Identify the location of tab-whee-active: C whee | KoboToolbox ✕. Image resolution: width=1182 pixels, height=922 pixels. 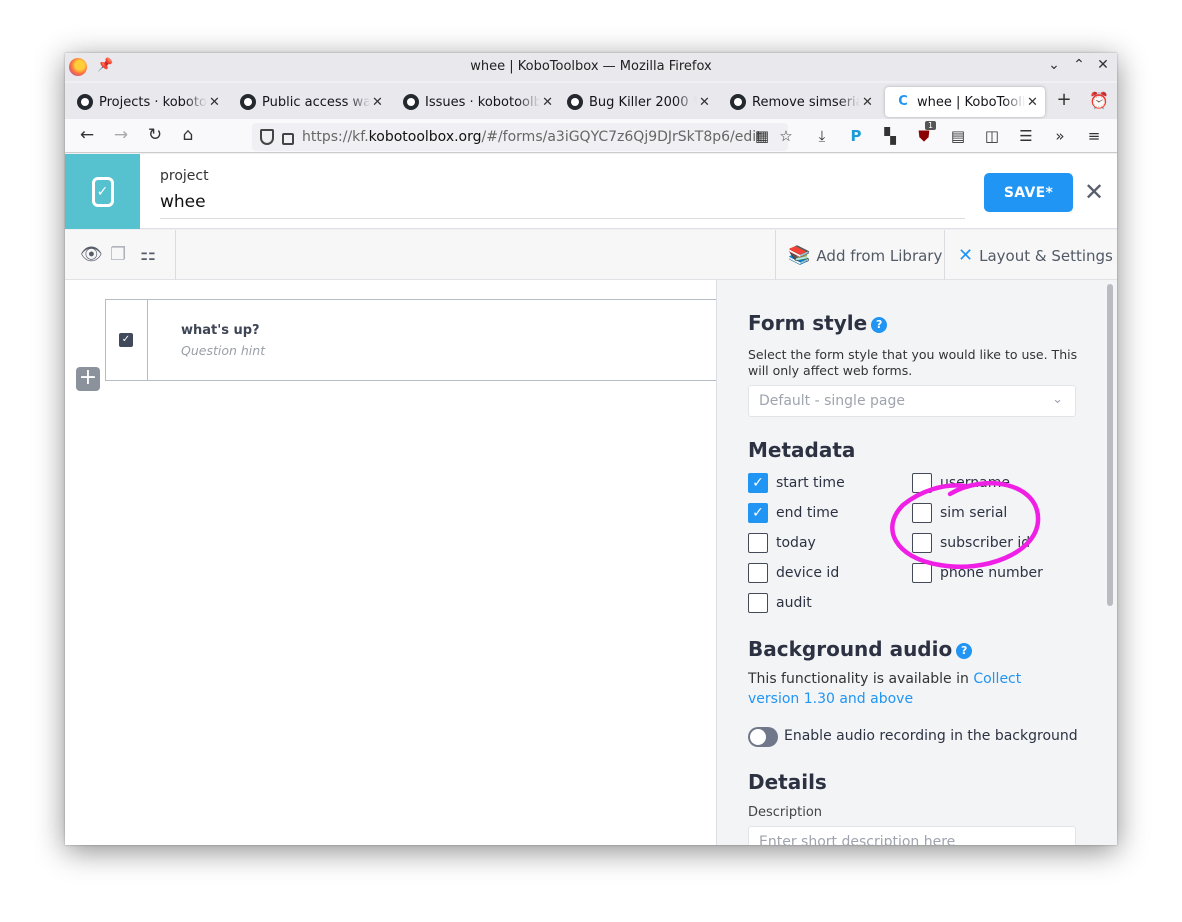
(965, 102).